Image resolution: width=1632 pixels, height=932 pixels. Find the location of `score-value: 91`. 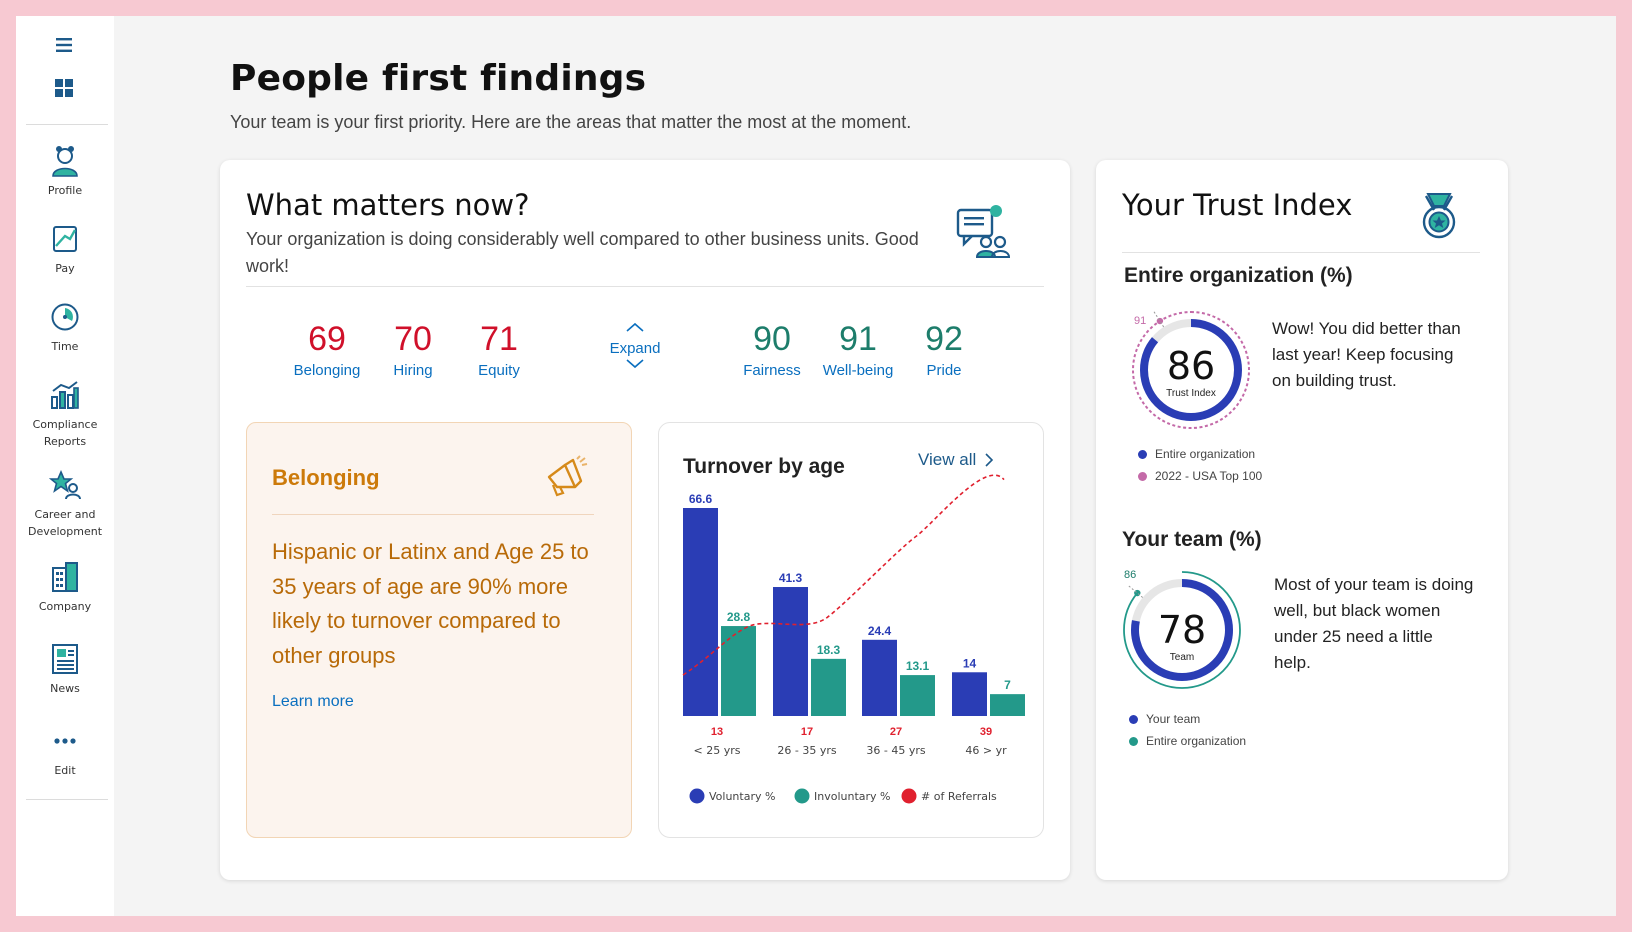

score-value: 91 is located at coordinates (858, 339).